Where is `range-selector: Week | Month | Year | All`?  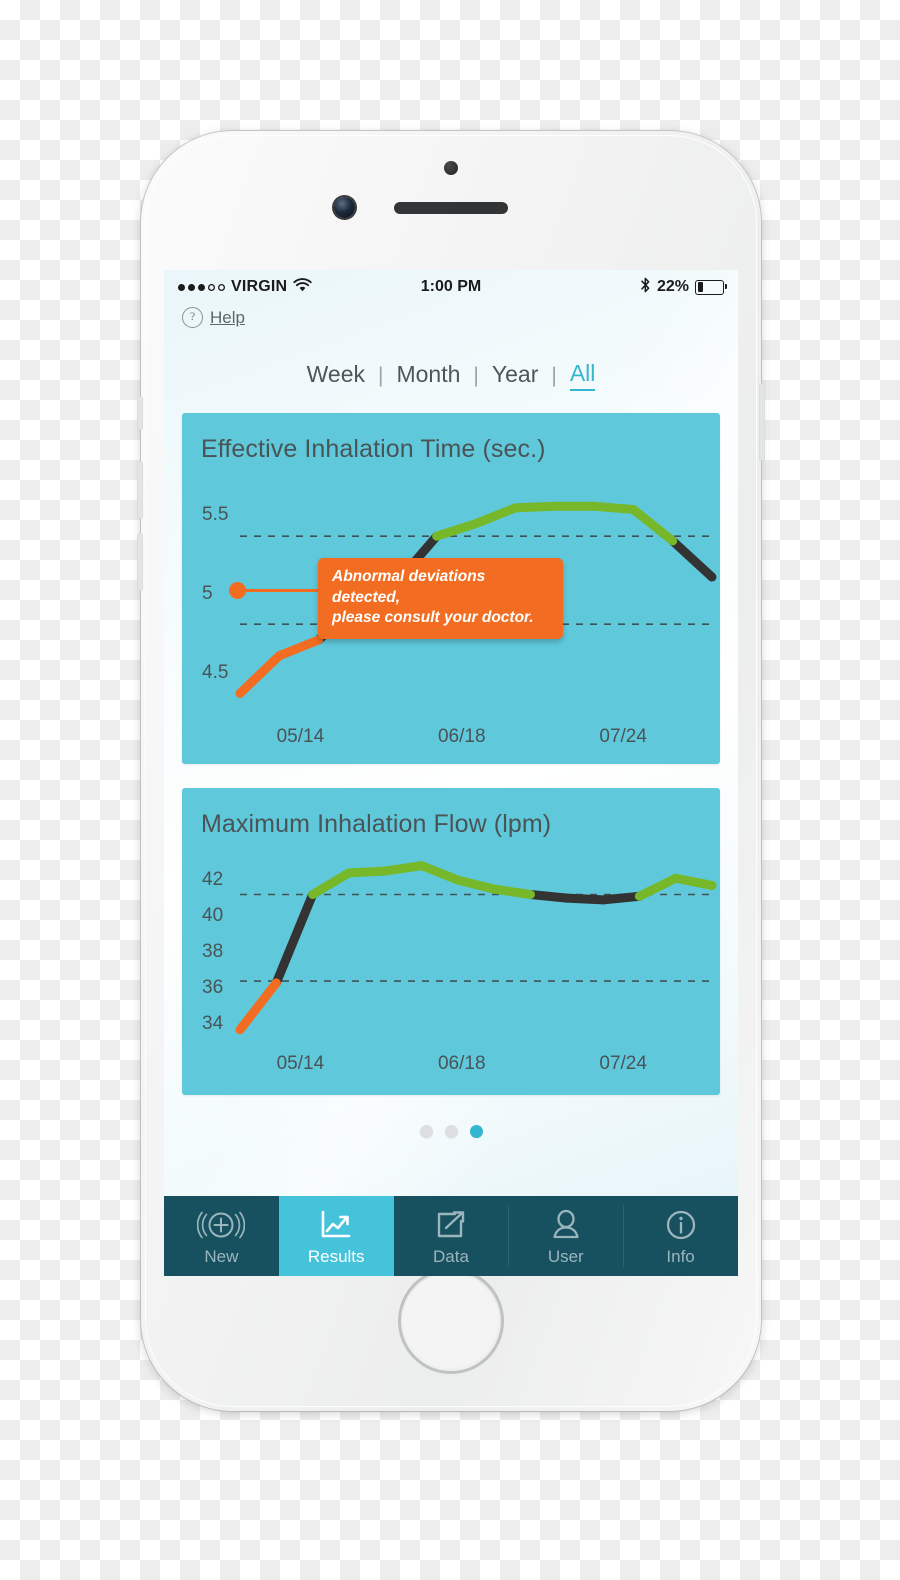 range-selector: Week | Month | Year | All is located at coordinates (451, 375).